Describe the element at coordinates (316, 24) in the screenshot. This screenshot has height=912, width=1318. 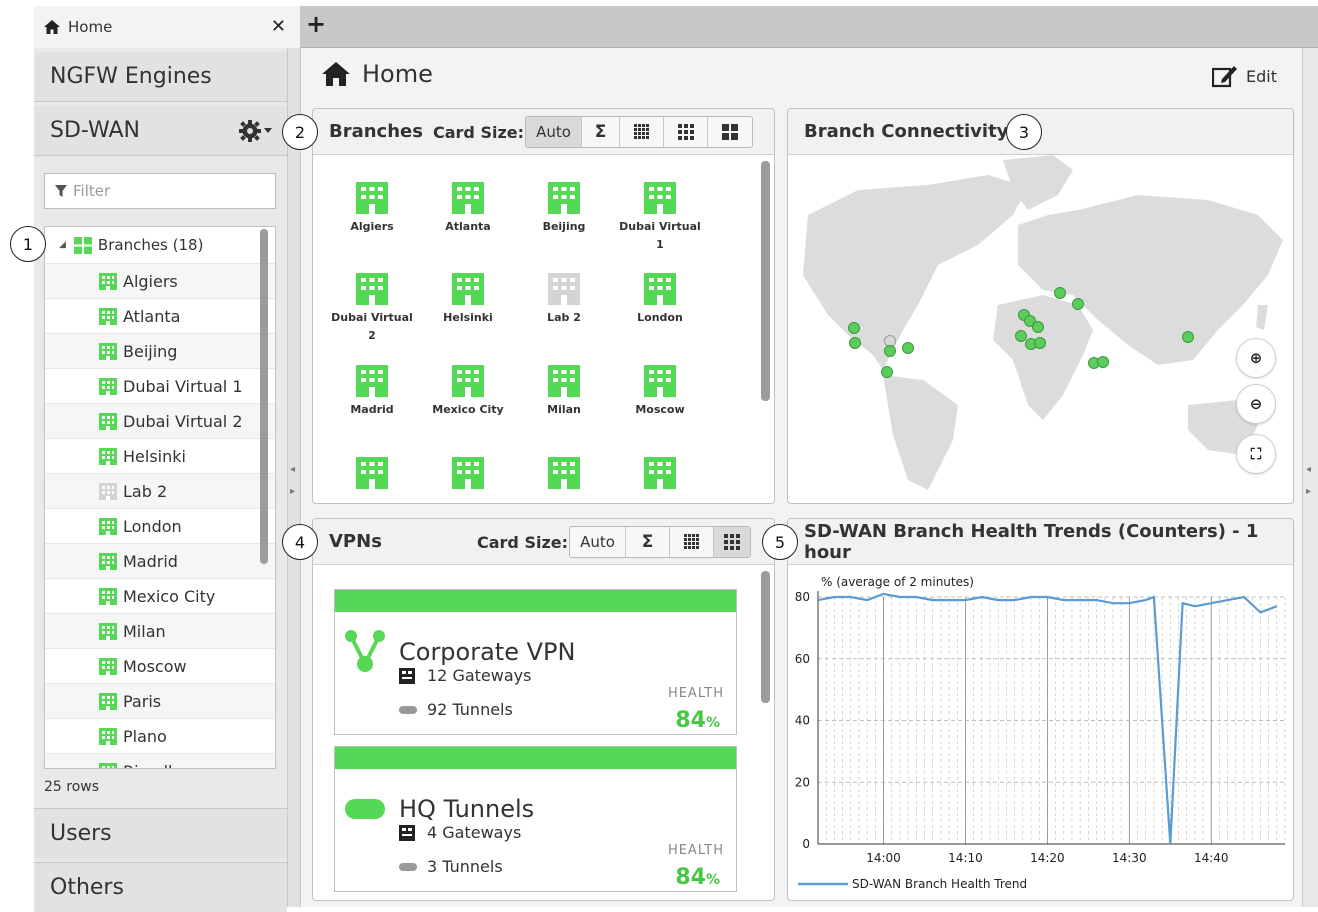
I see `add-tab-button: +` at that location.